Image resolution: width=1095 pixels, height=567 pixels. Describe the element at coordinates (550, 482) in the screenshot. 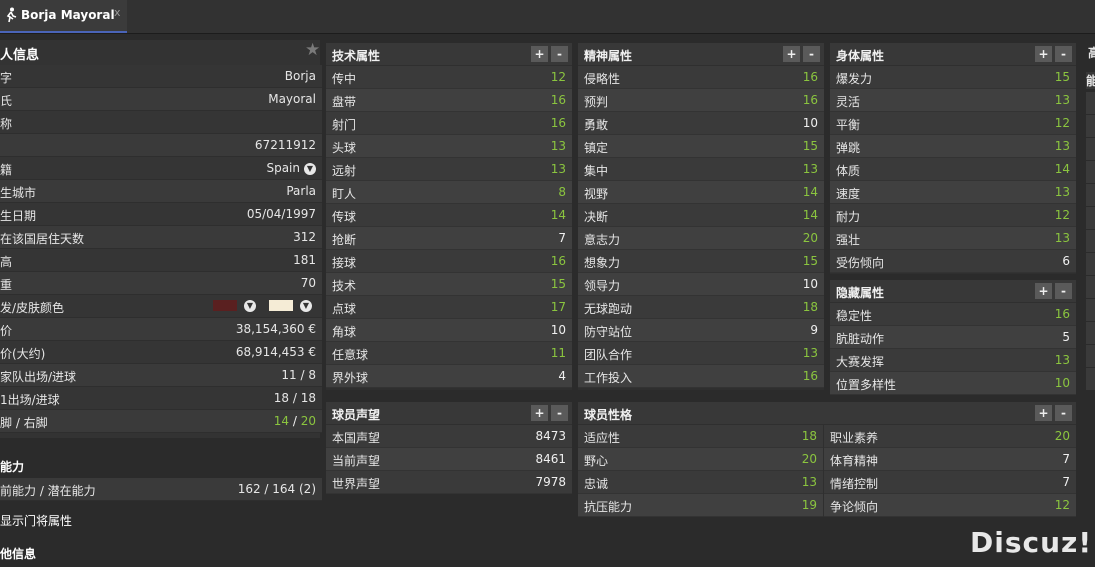

I see `attribute-value: 7978` at that location.